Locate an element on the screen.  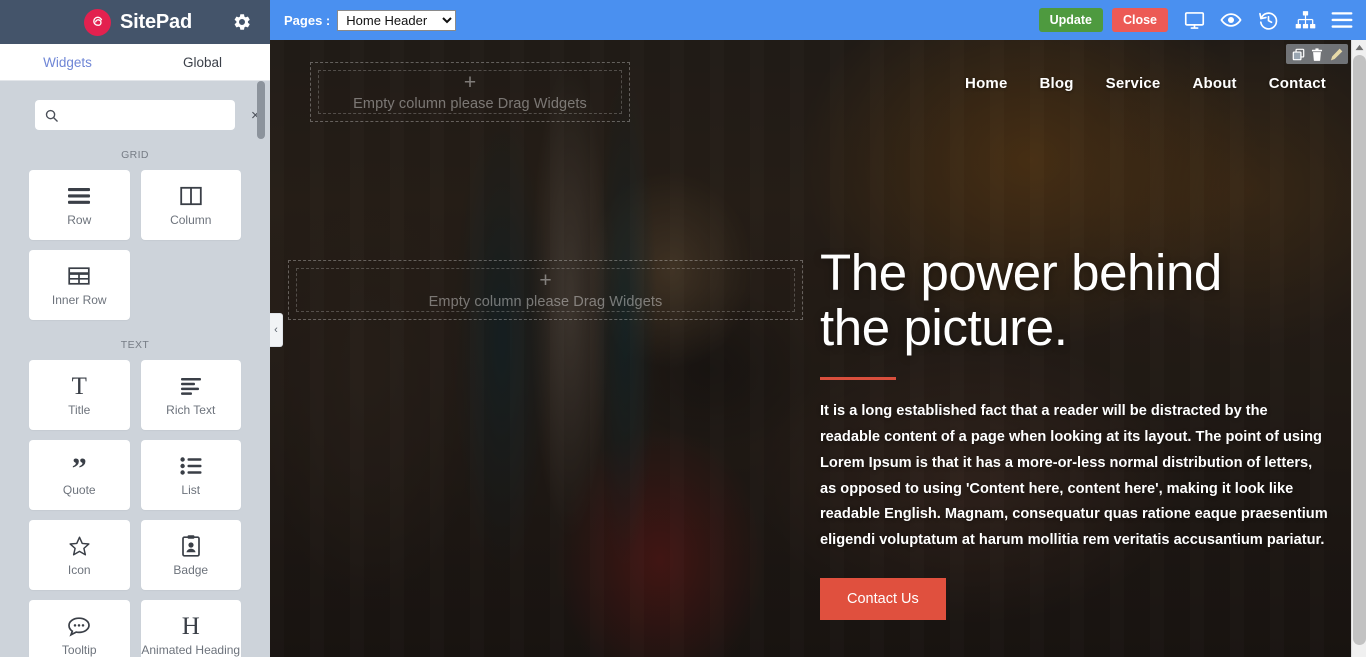
hero-title-line-2: the picture. is located at coordinates (944, 328).